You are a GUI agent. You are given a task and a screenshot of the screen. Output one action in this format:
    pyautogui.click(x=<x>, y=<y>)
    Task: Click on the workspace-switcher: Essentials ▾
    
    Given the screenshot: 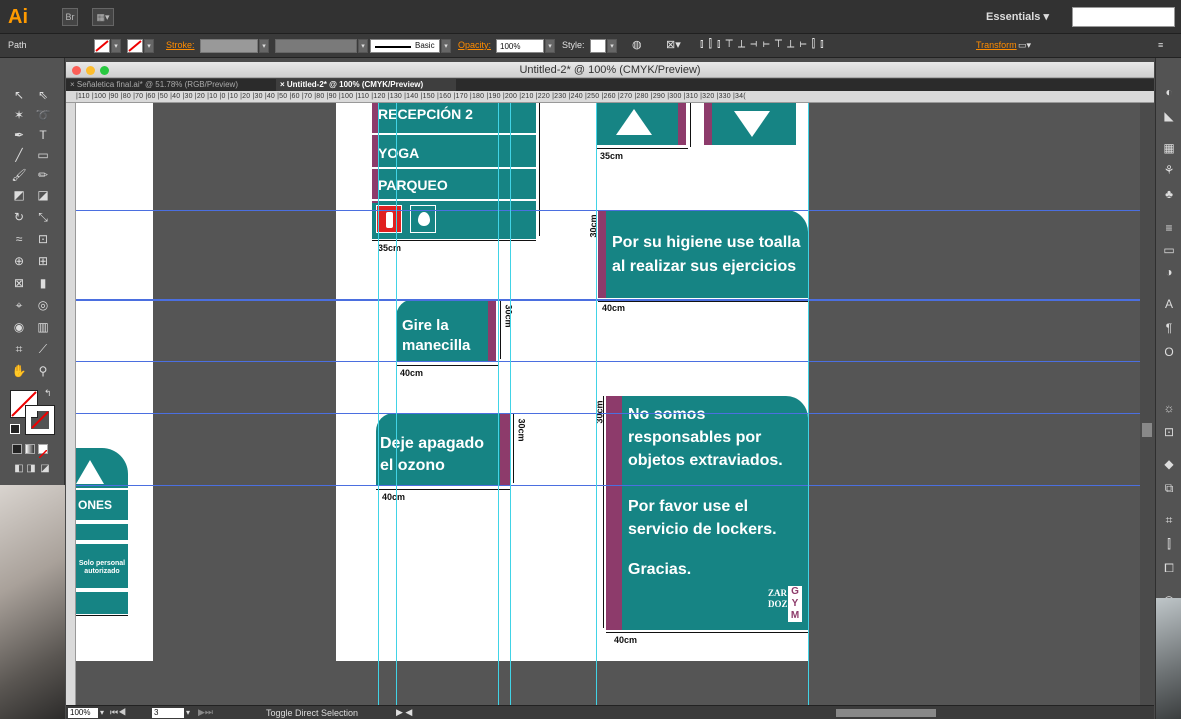 What is the action you would take?
    pyautogui.click(x=1017, y=16)
    